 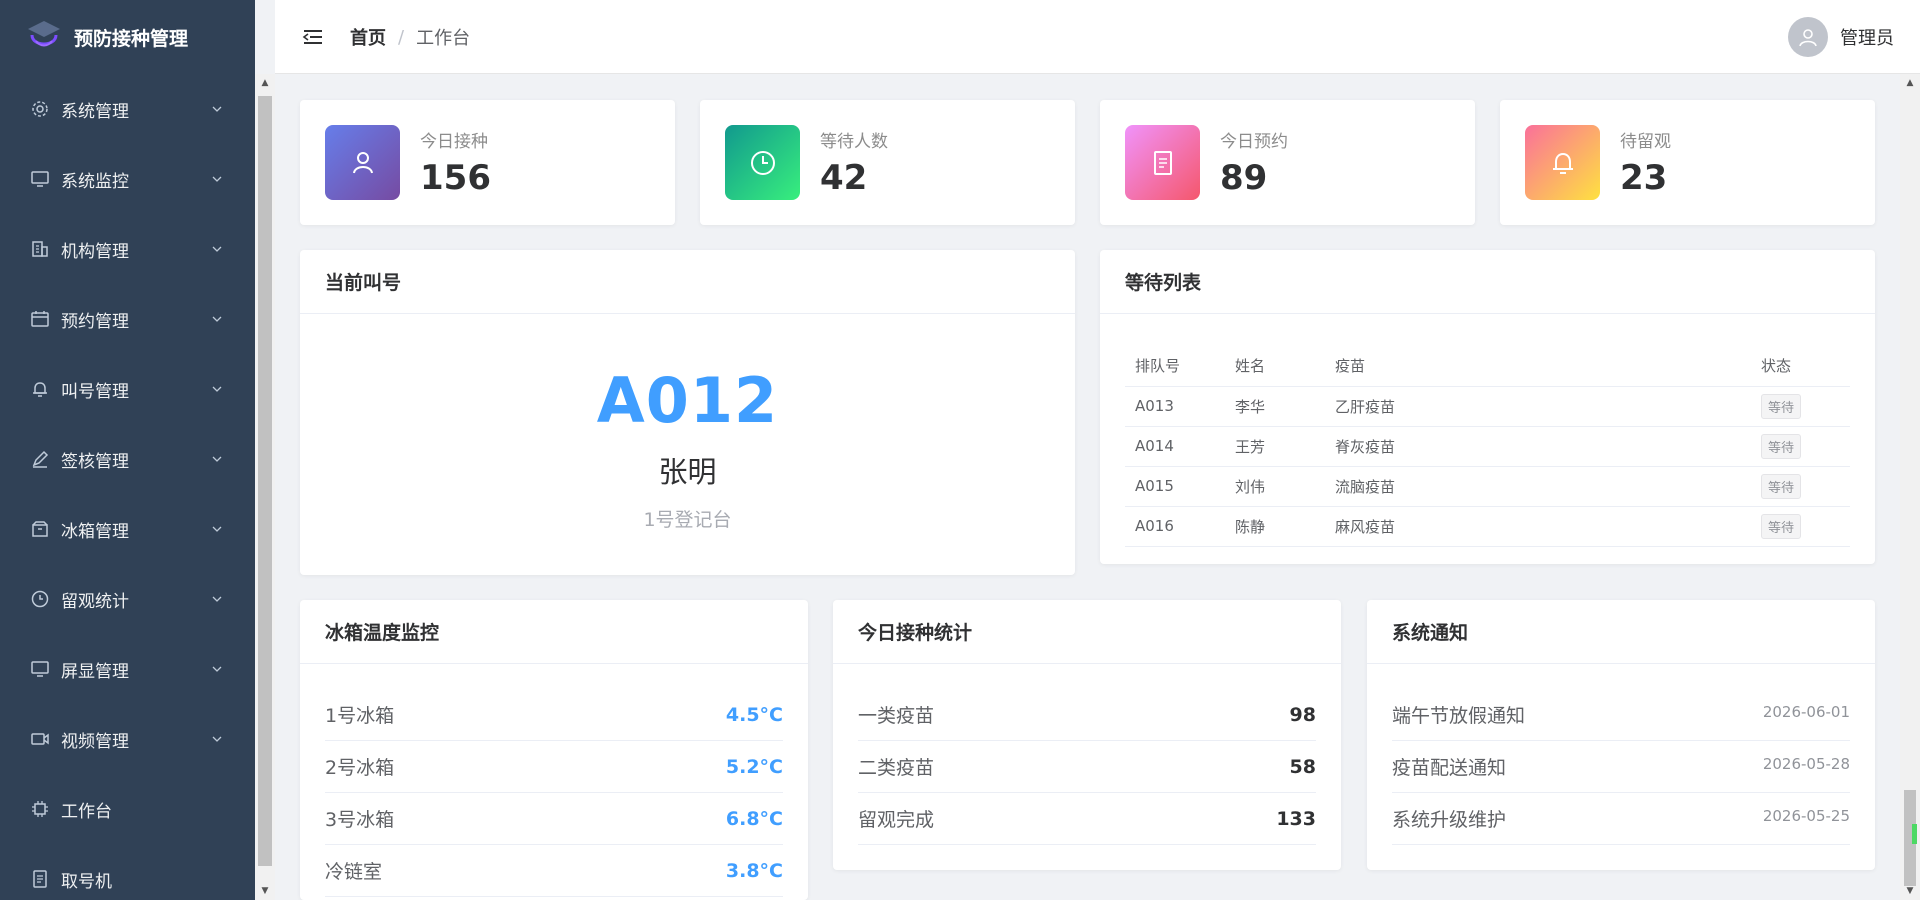 I want to click on sidebar-item-fridge: 冰箱管理, so click(x=127, y=529).